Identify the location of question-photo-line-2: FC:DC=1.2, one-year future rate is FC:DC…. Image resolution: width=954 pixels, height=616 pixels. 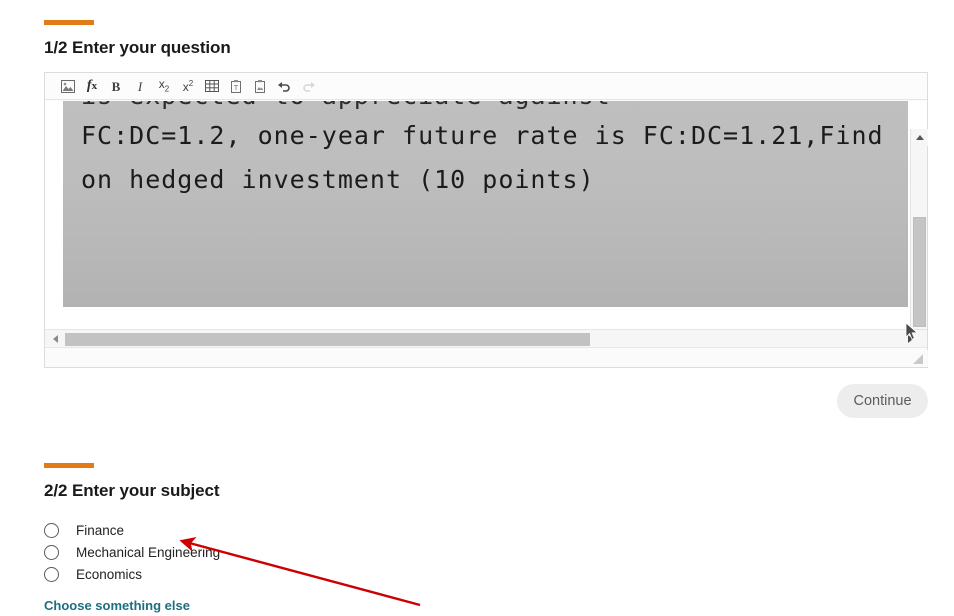
(482, 135).